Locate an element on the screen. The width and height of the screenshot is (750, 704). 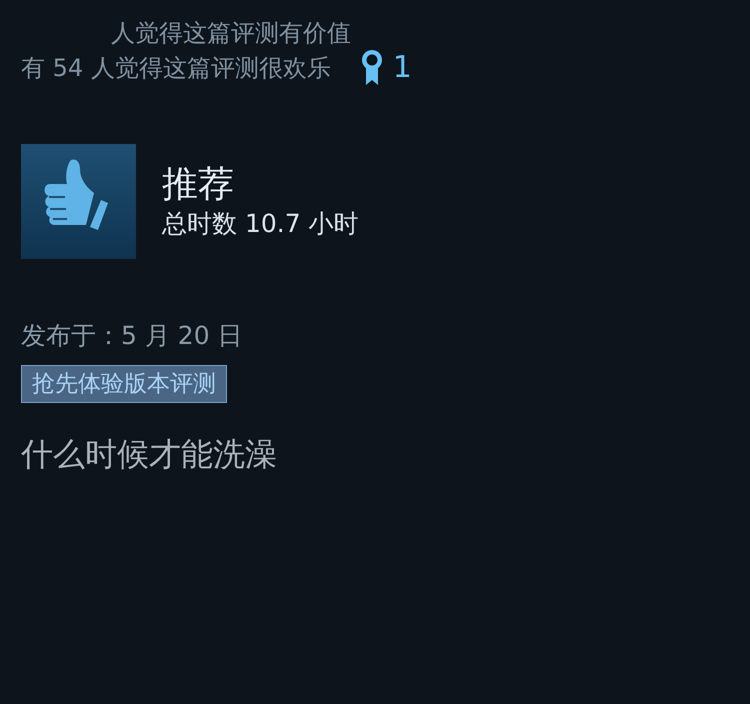
review-verdict: 推荐 is located at coordinates (198, 184).